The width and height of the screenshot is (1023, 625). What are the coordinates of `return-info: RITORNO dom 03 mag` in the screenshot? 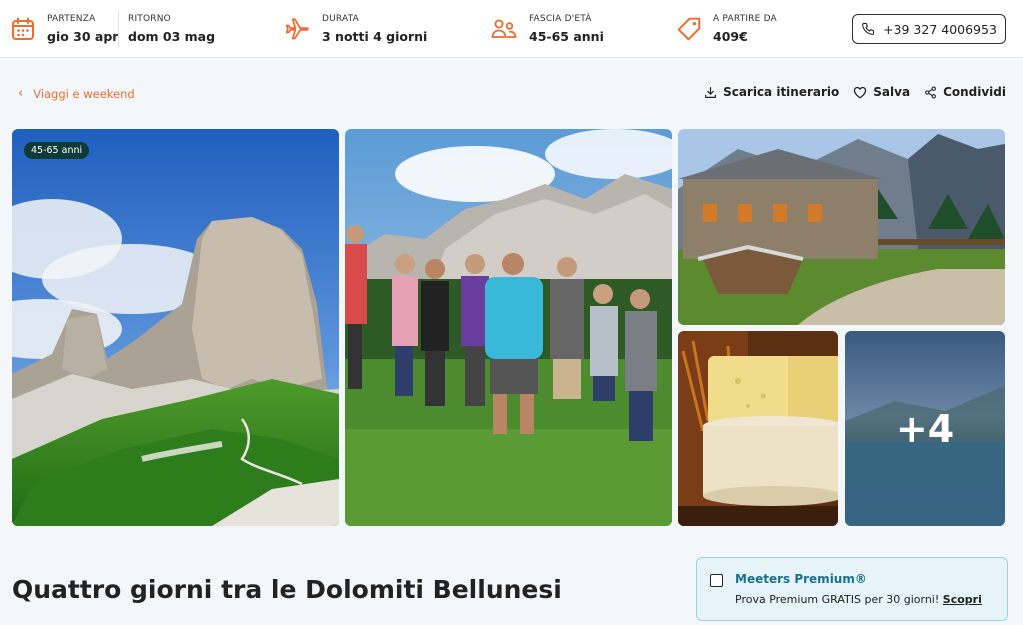 It's located at (171, 29).